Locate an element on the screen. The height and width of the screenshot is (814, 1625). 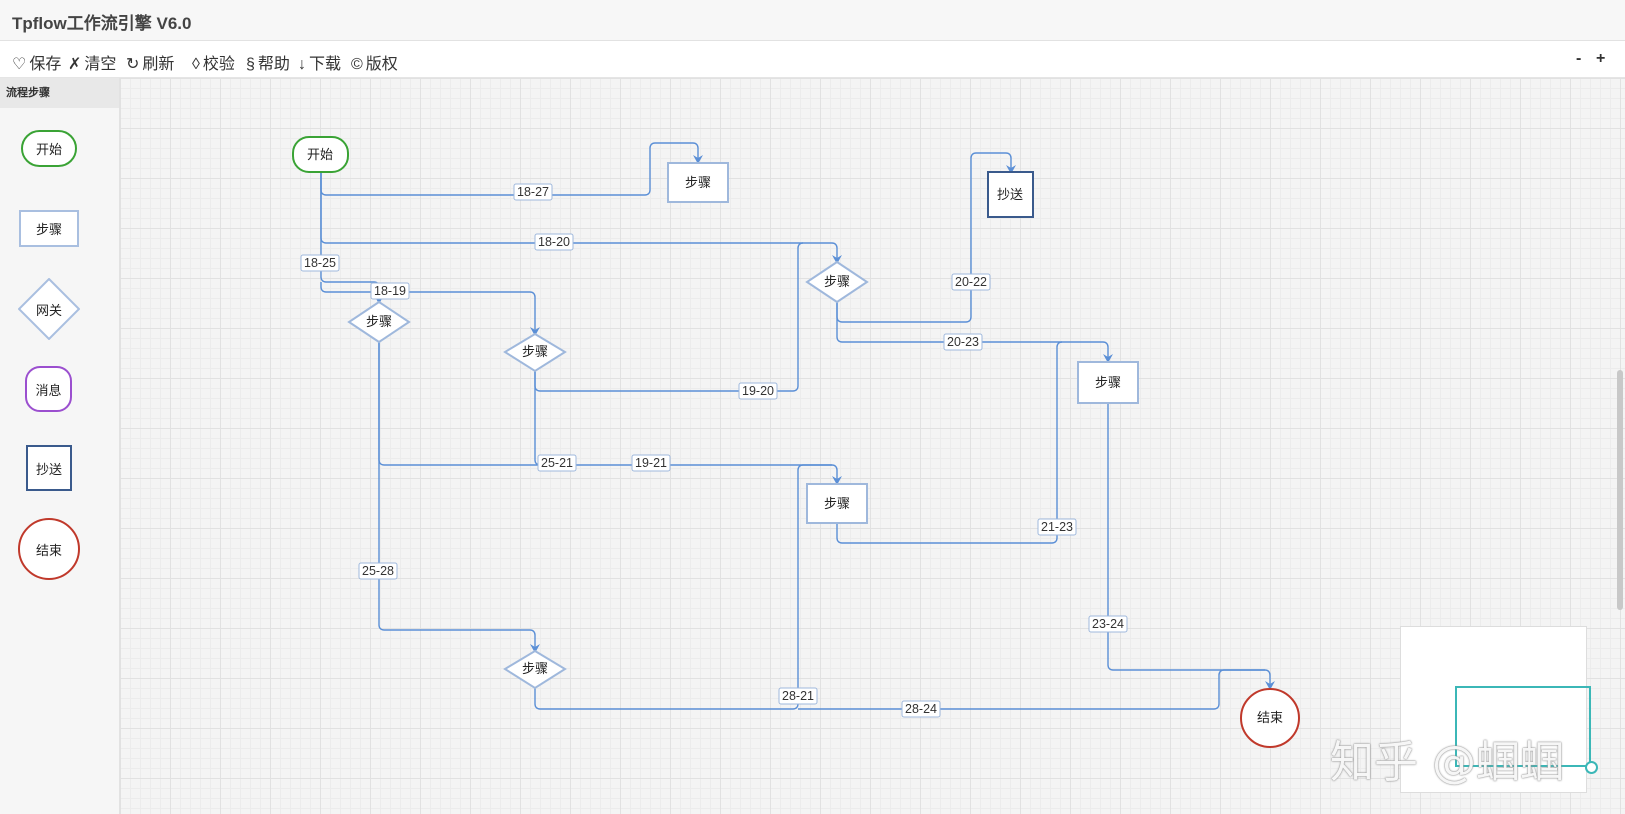
save-button: ♡ 保存 is located at coordinates (36, 62).